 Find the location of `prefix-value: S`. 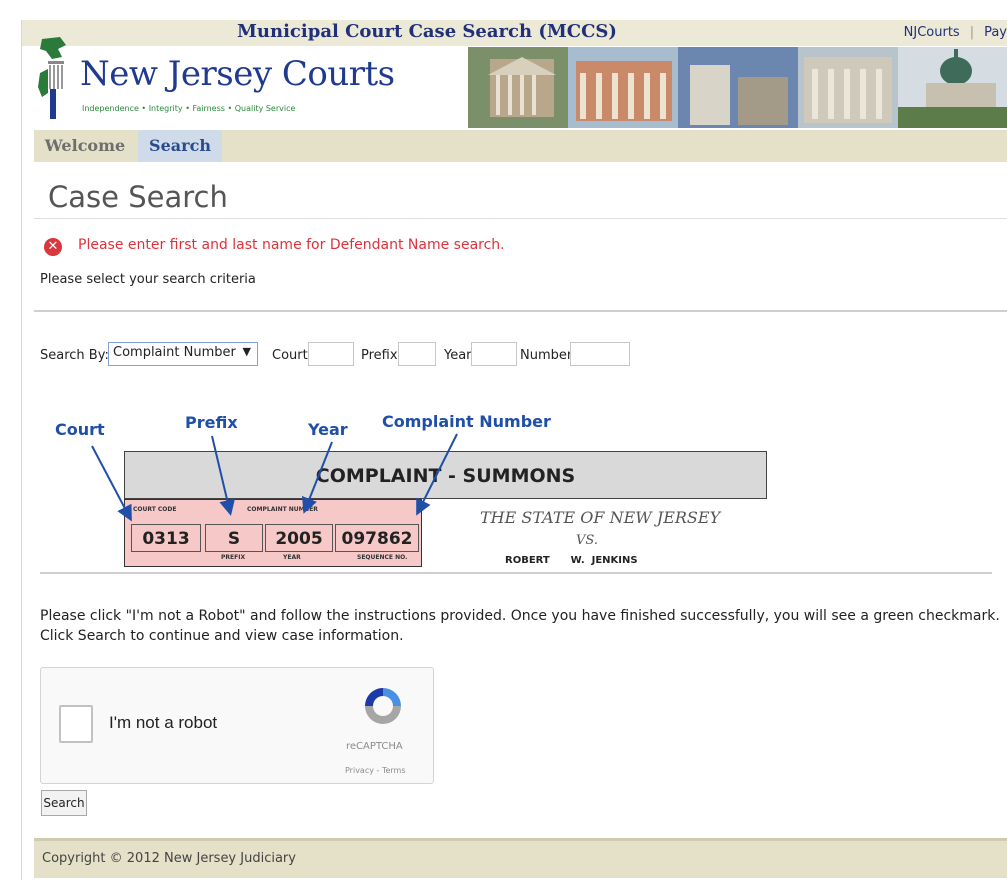

prefix-value: S is located at coordinates (234, 538).